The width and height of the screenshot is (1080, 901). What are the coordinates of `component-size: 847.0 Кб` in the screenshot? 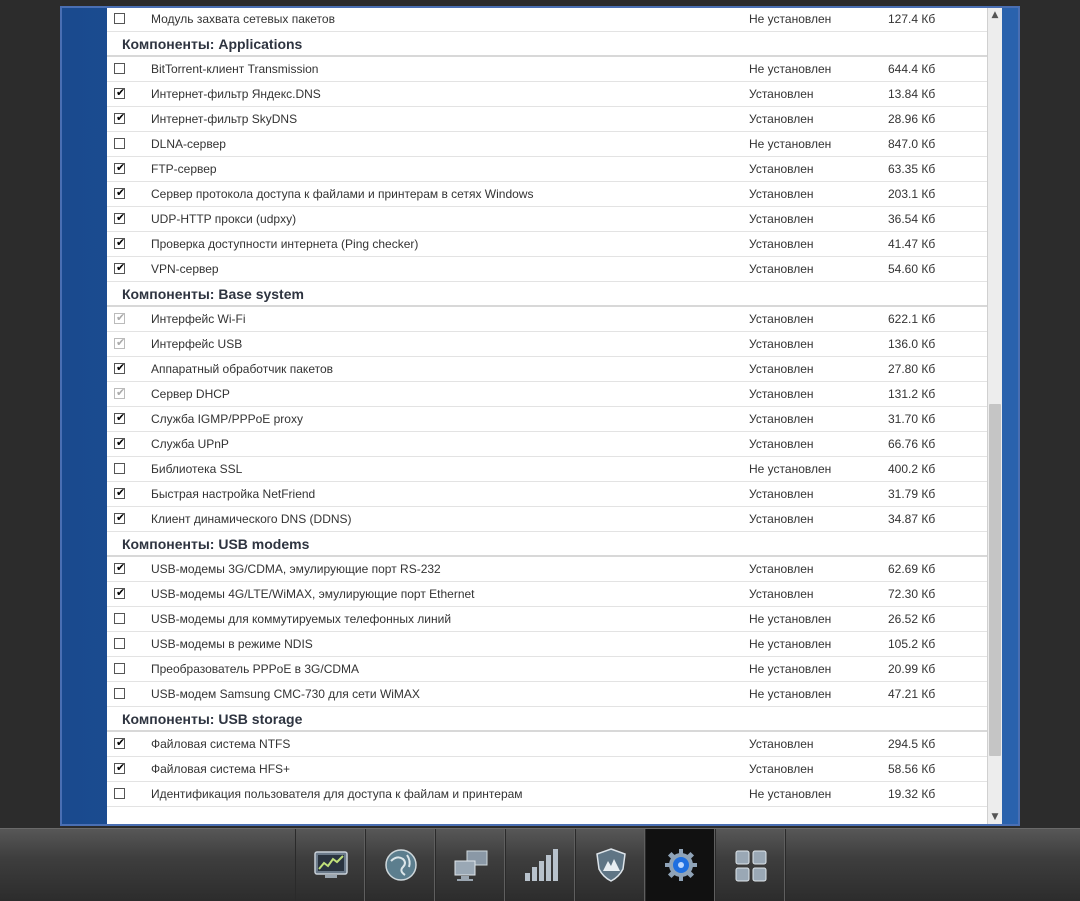 It's located at (912, 144).